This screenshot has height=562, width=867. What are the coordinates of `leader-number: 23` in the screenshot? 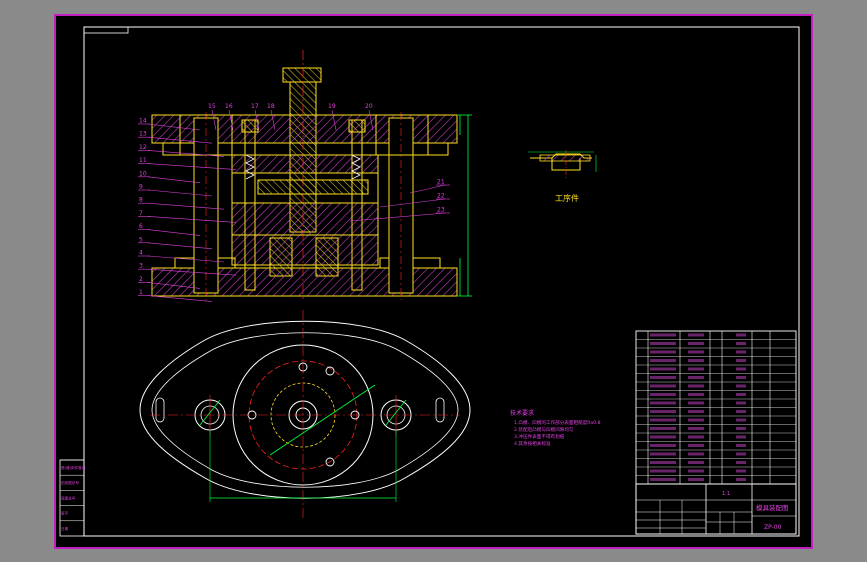 It's located at (441, 210).